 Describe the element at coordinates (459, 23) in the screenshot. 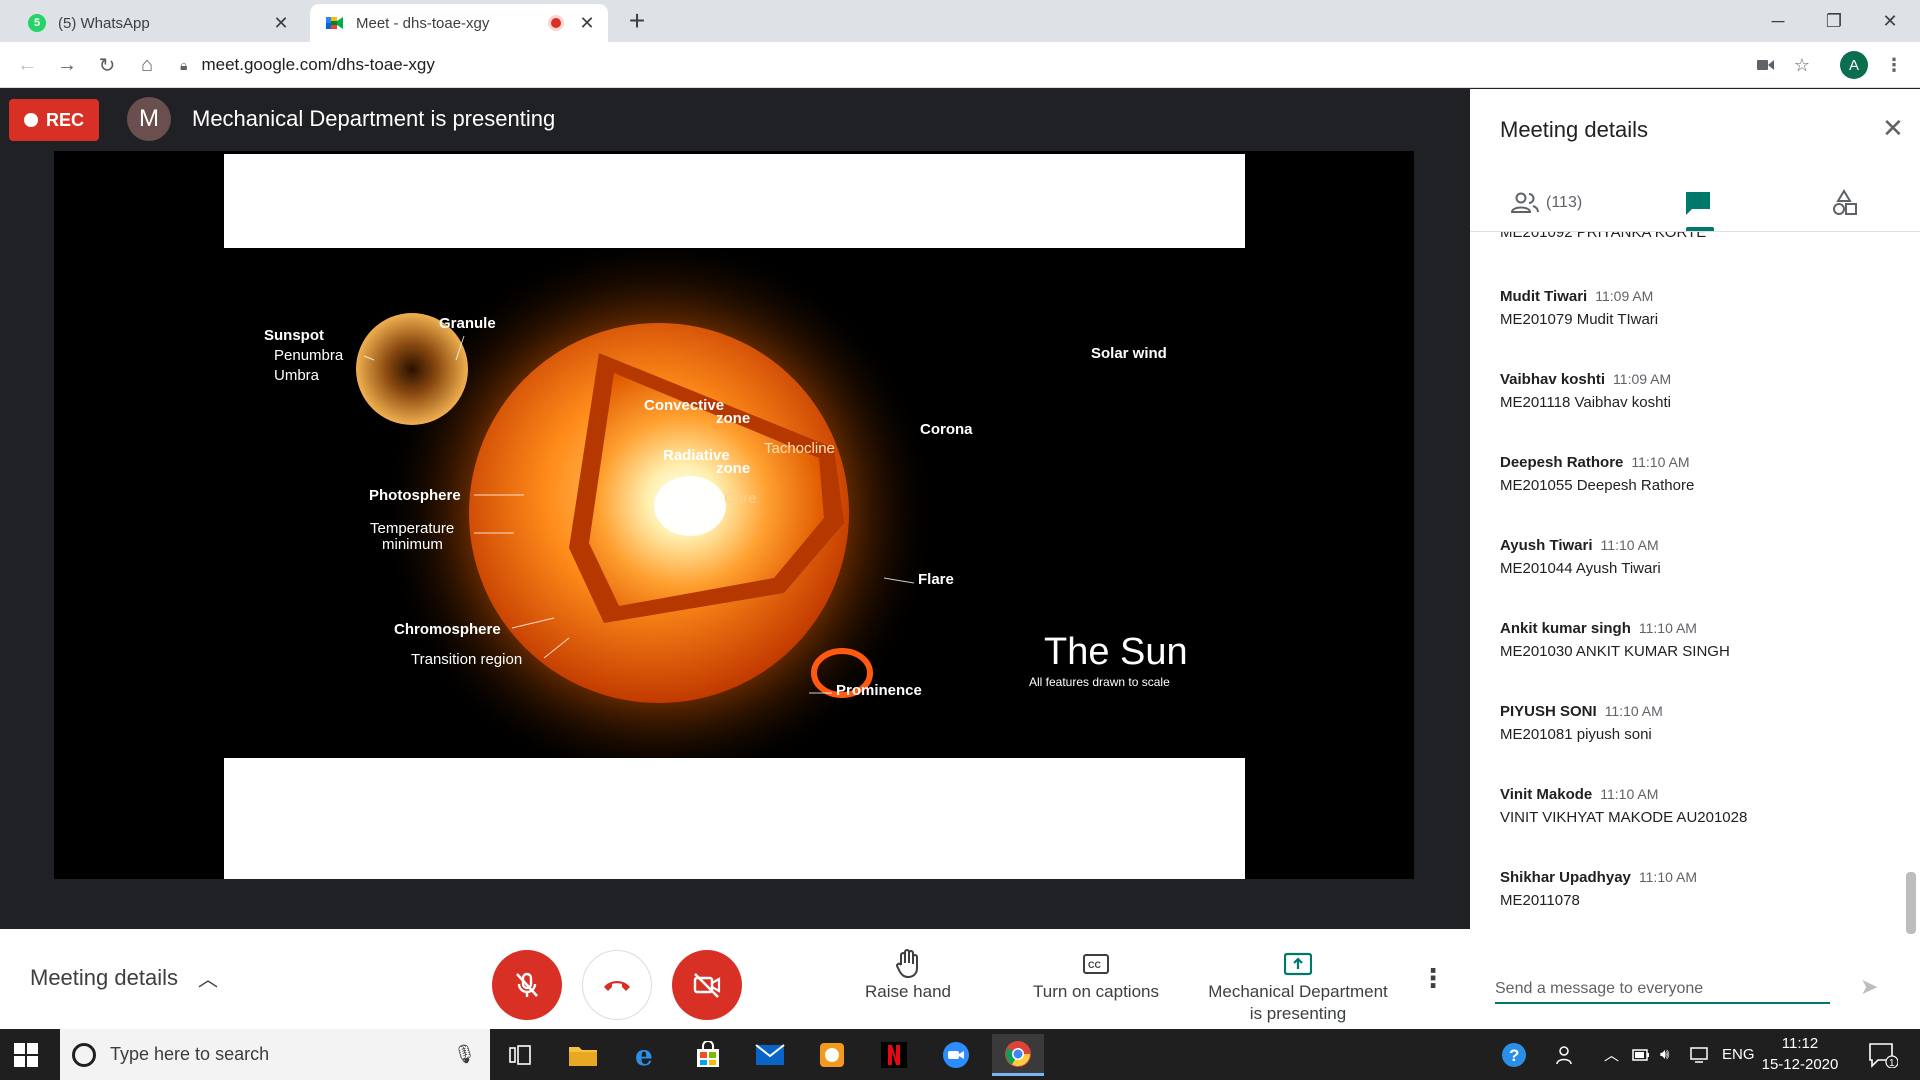

I see `tab-meet: Meet - dhs-toae-xgy ✕` at that location.